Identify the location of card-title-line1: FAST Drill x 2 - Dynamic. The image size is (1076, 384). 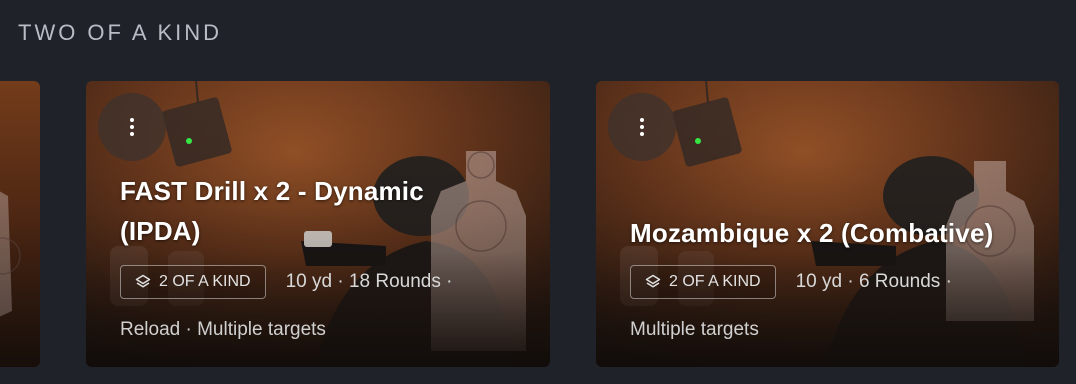
(272, 191).